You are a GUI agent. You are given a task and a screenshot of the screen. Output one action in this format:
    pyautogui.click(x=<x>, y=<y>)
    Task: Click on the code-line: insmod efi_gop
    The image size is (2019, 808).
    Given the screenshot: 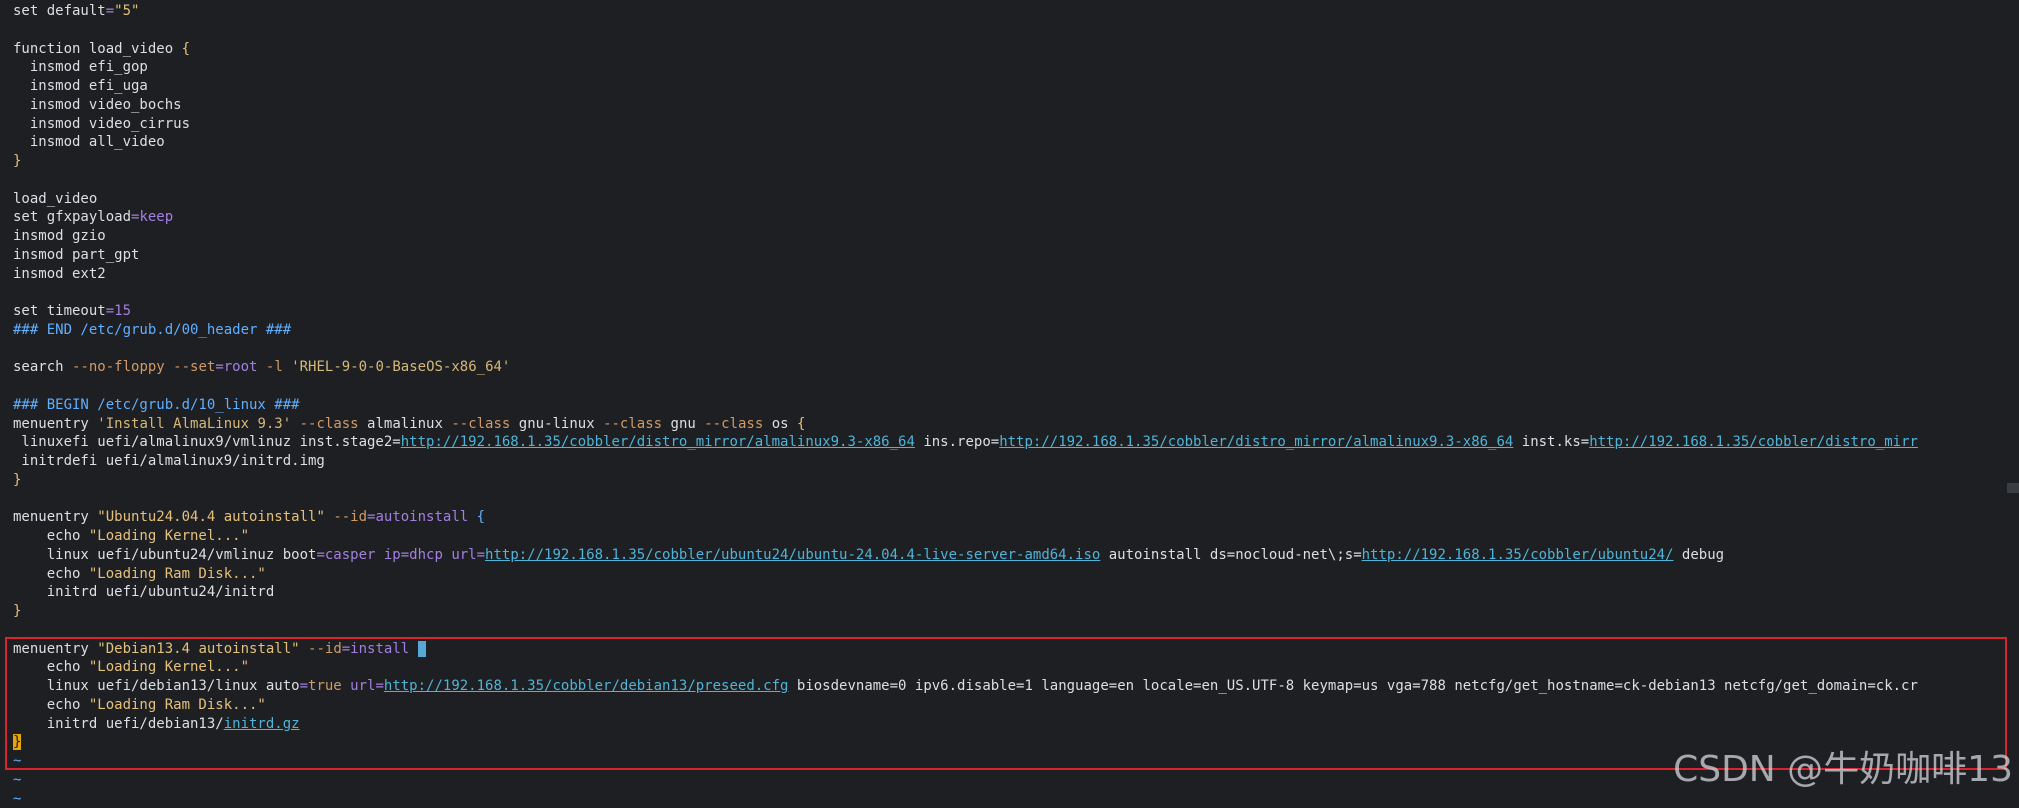 What is the action you would take?
    pyautogui.click(x=1000, y=67)
    